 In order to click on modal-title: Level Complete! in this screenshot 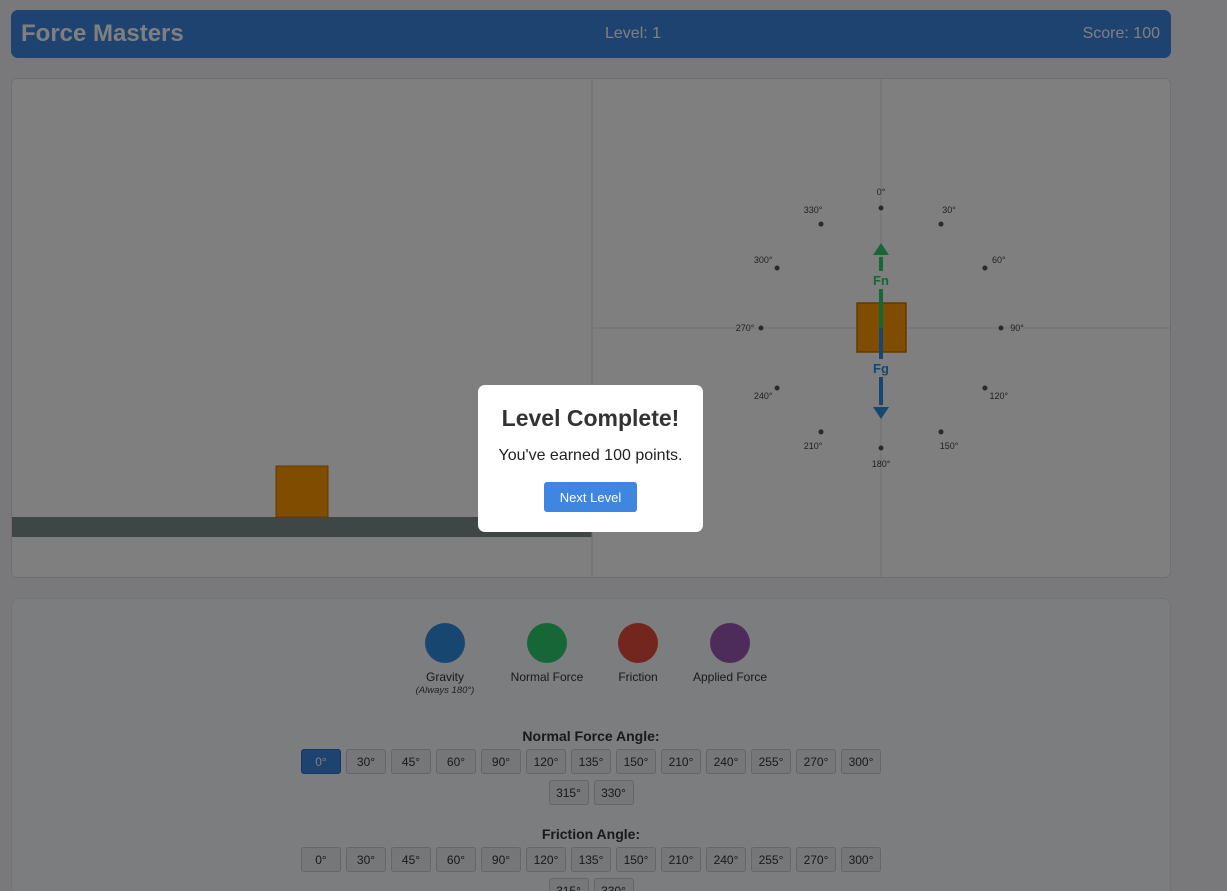, I will do `click(590, 418)`.